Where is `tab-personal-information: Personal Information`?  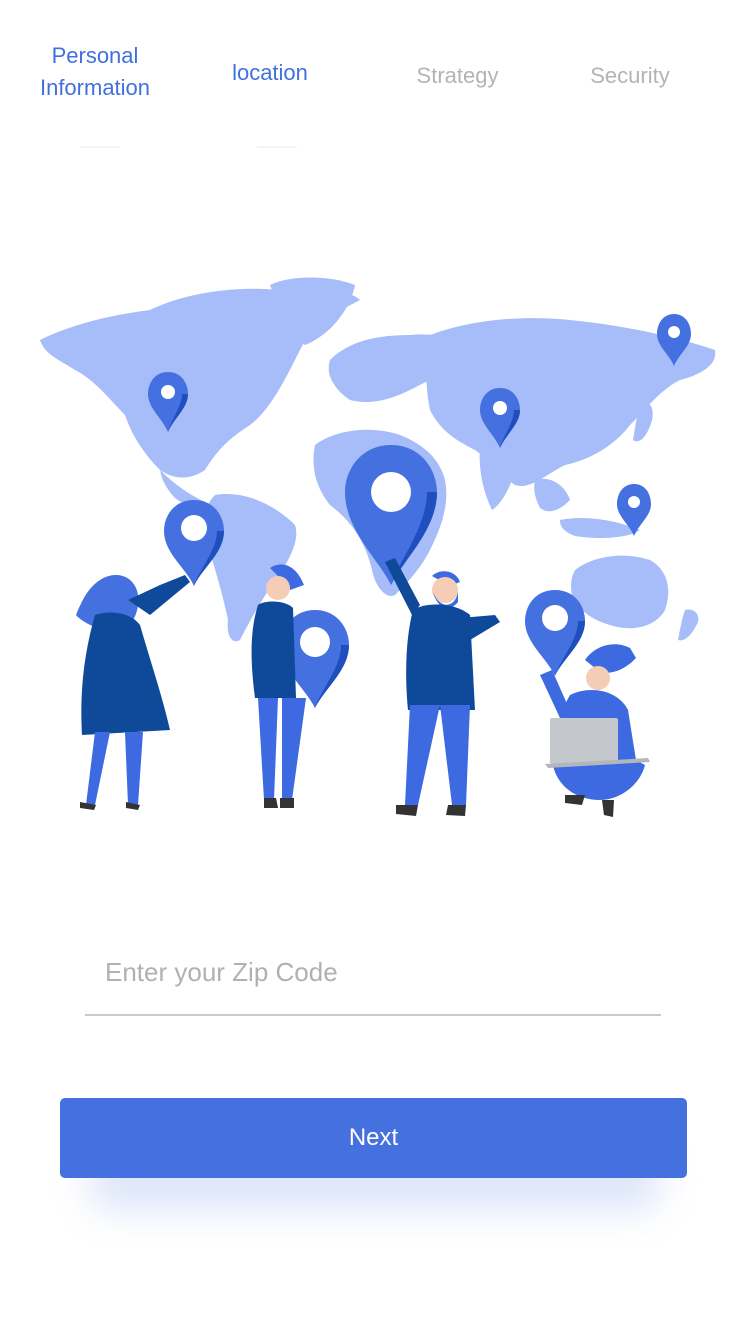 tab-personal-information: Personal Information is located at coordinates (95, 72).